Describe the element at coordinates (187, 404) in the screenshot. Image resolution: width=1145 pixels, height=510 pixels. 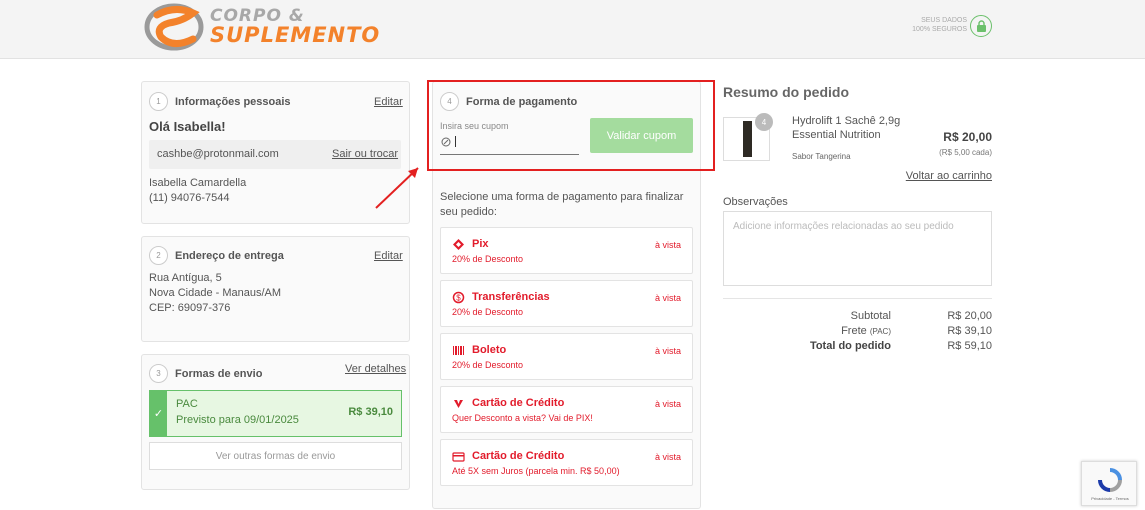
I see `shipping-method-name: PAC` at that location.